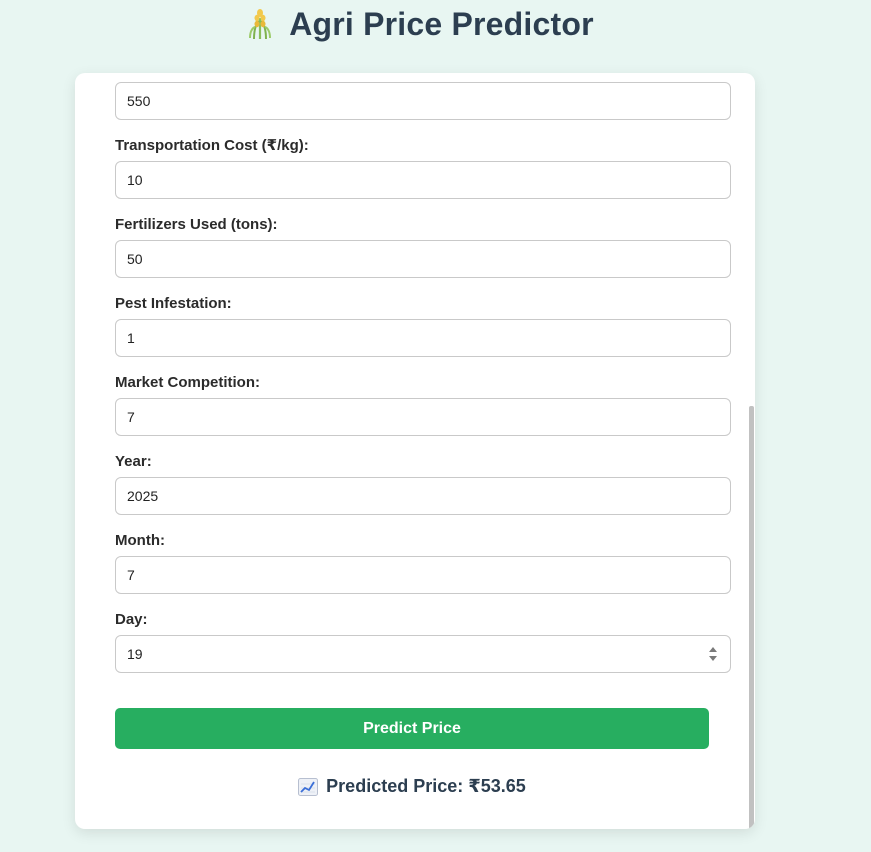 This screenshot has height=852, width=871. What do you see at coordinates (260, 24) in the screenshot?
I see `wheat-sheaf-icon` at bounding box center [260, 24].